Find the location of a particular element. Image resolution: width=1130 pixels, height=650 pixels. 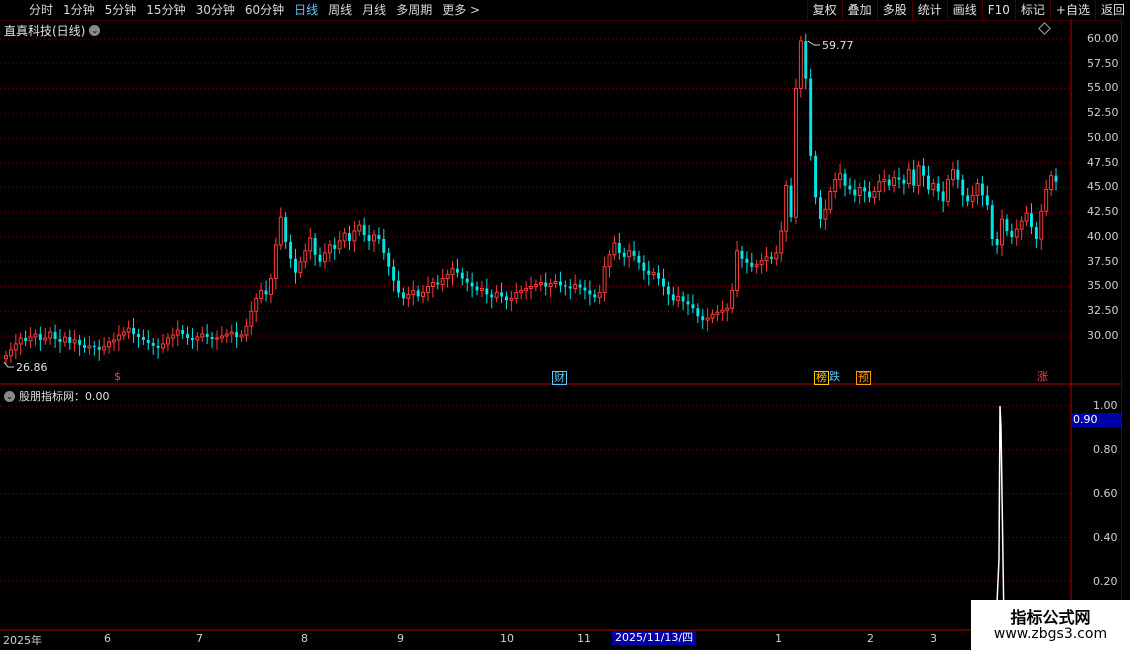

indicator-spike is located at coordinates (1000, 515).